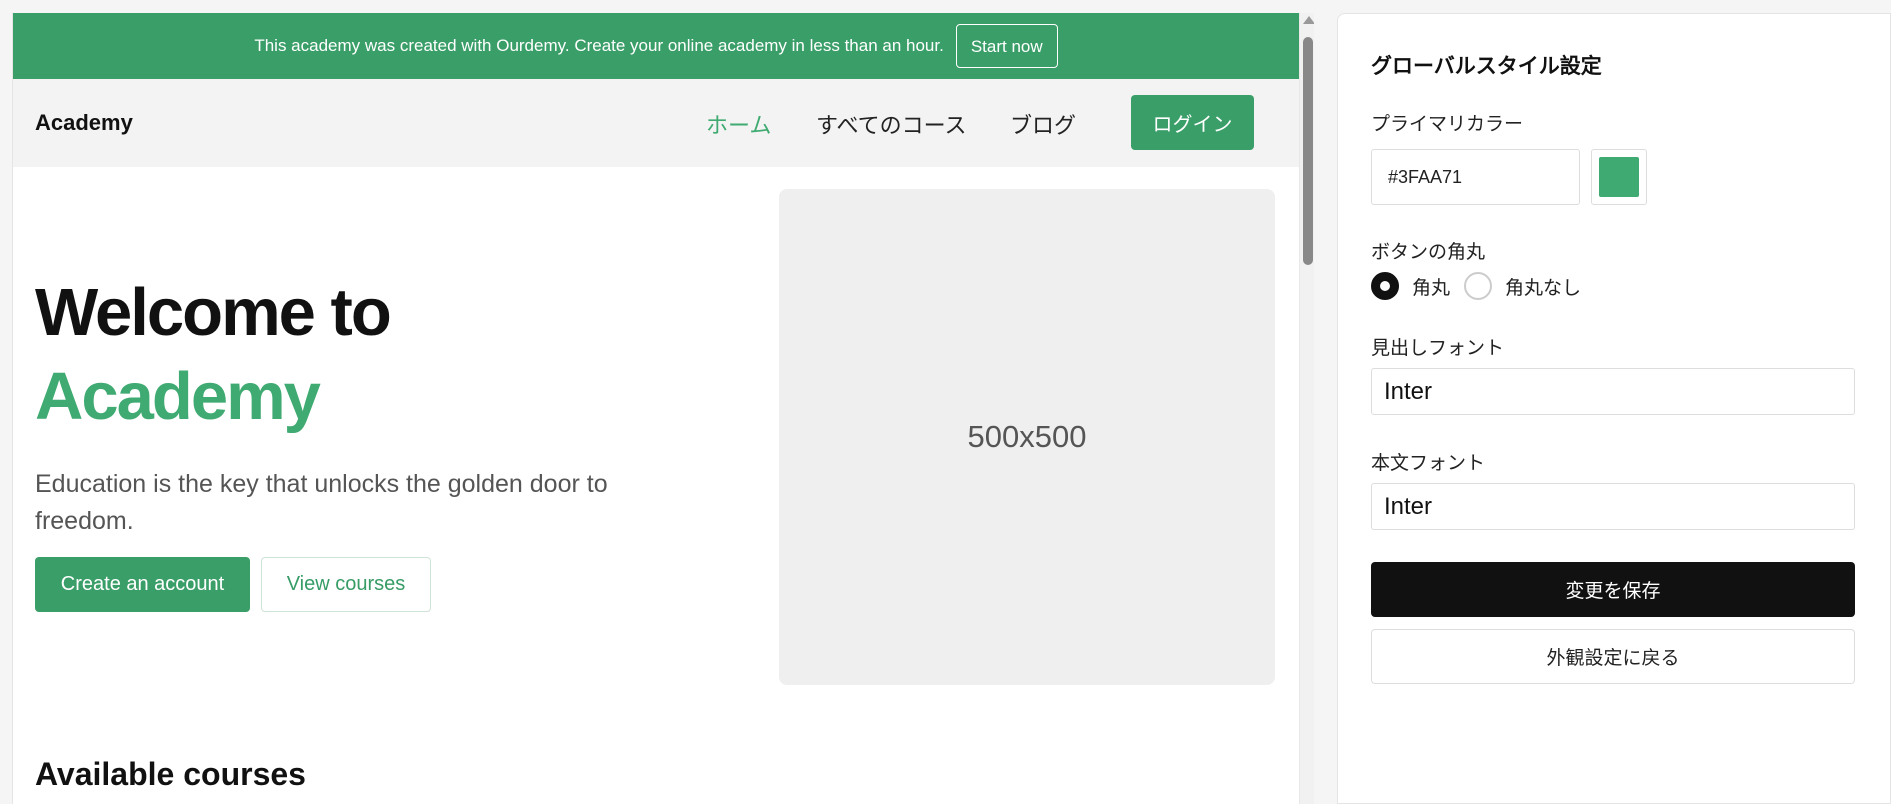  What do you see at coordinates (1192, 122) in the screenshot?
I see `login-button: ログイン` at bounding box center [1192, 122].